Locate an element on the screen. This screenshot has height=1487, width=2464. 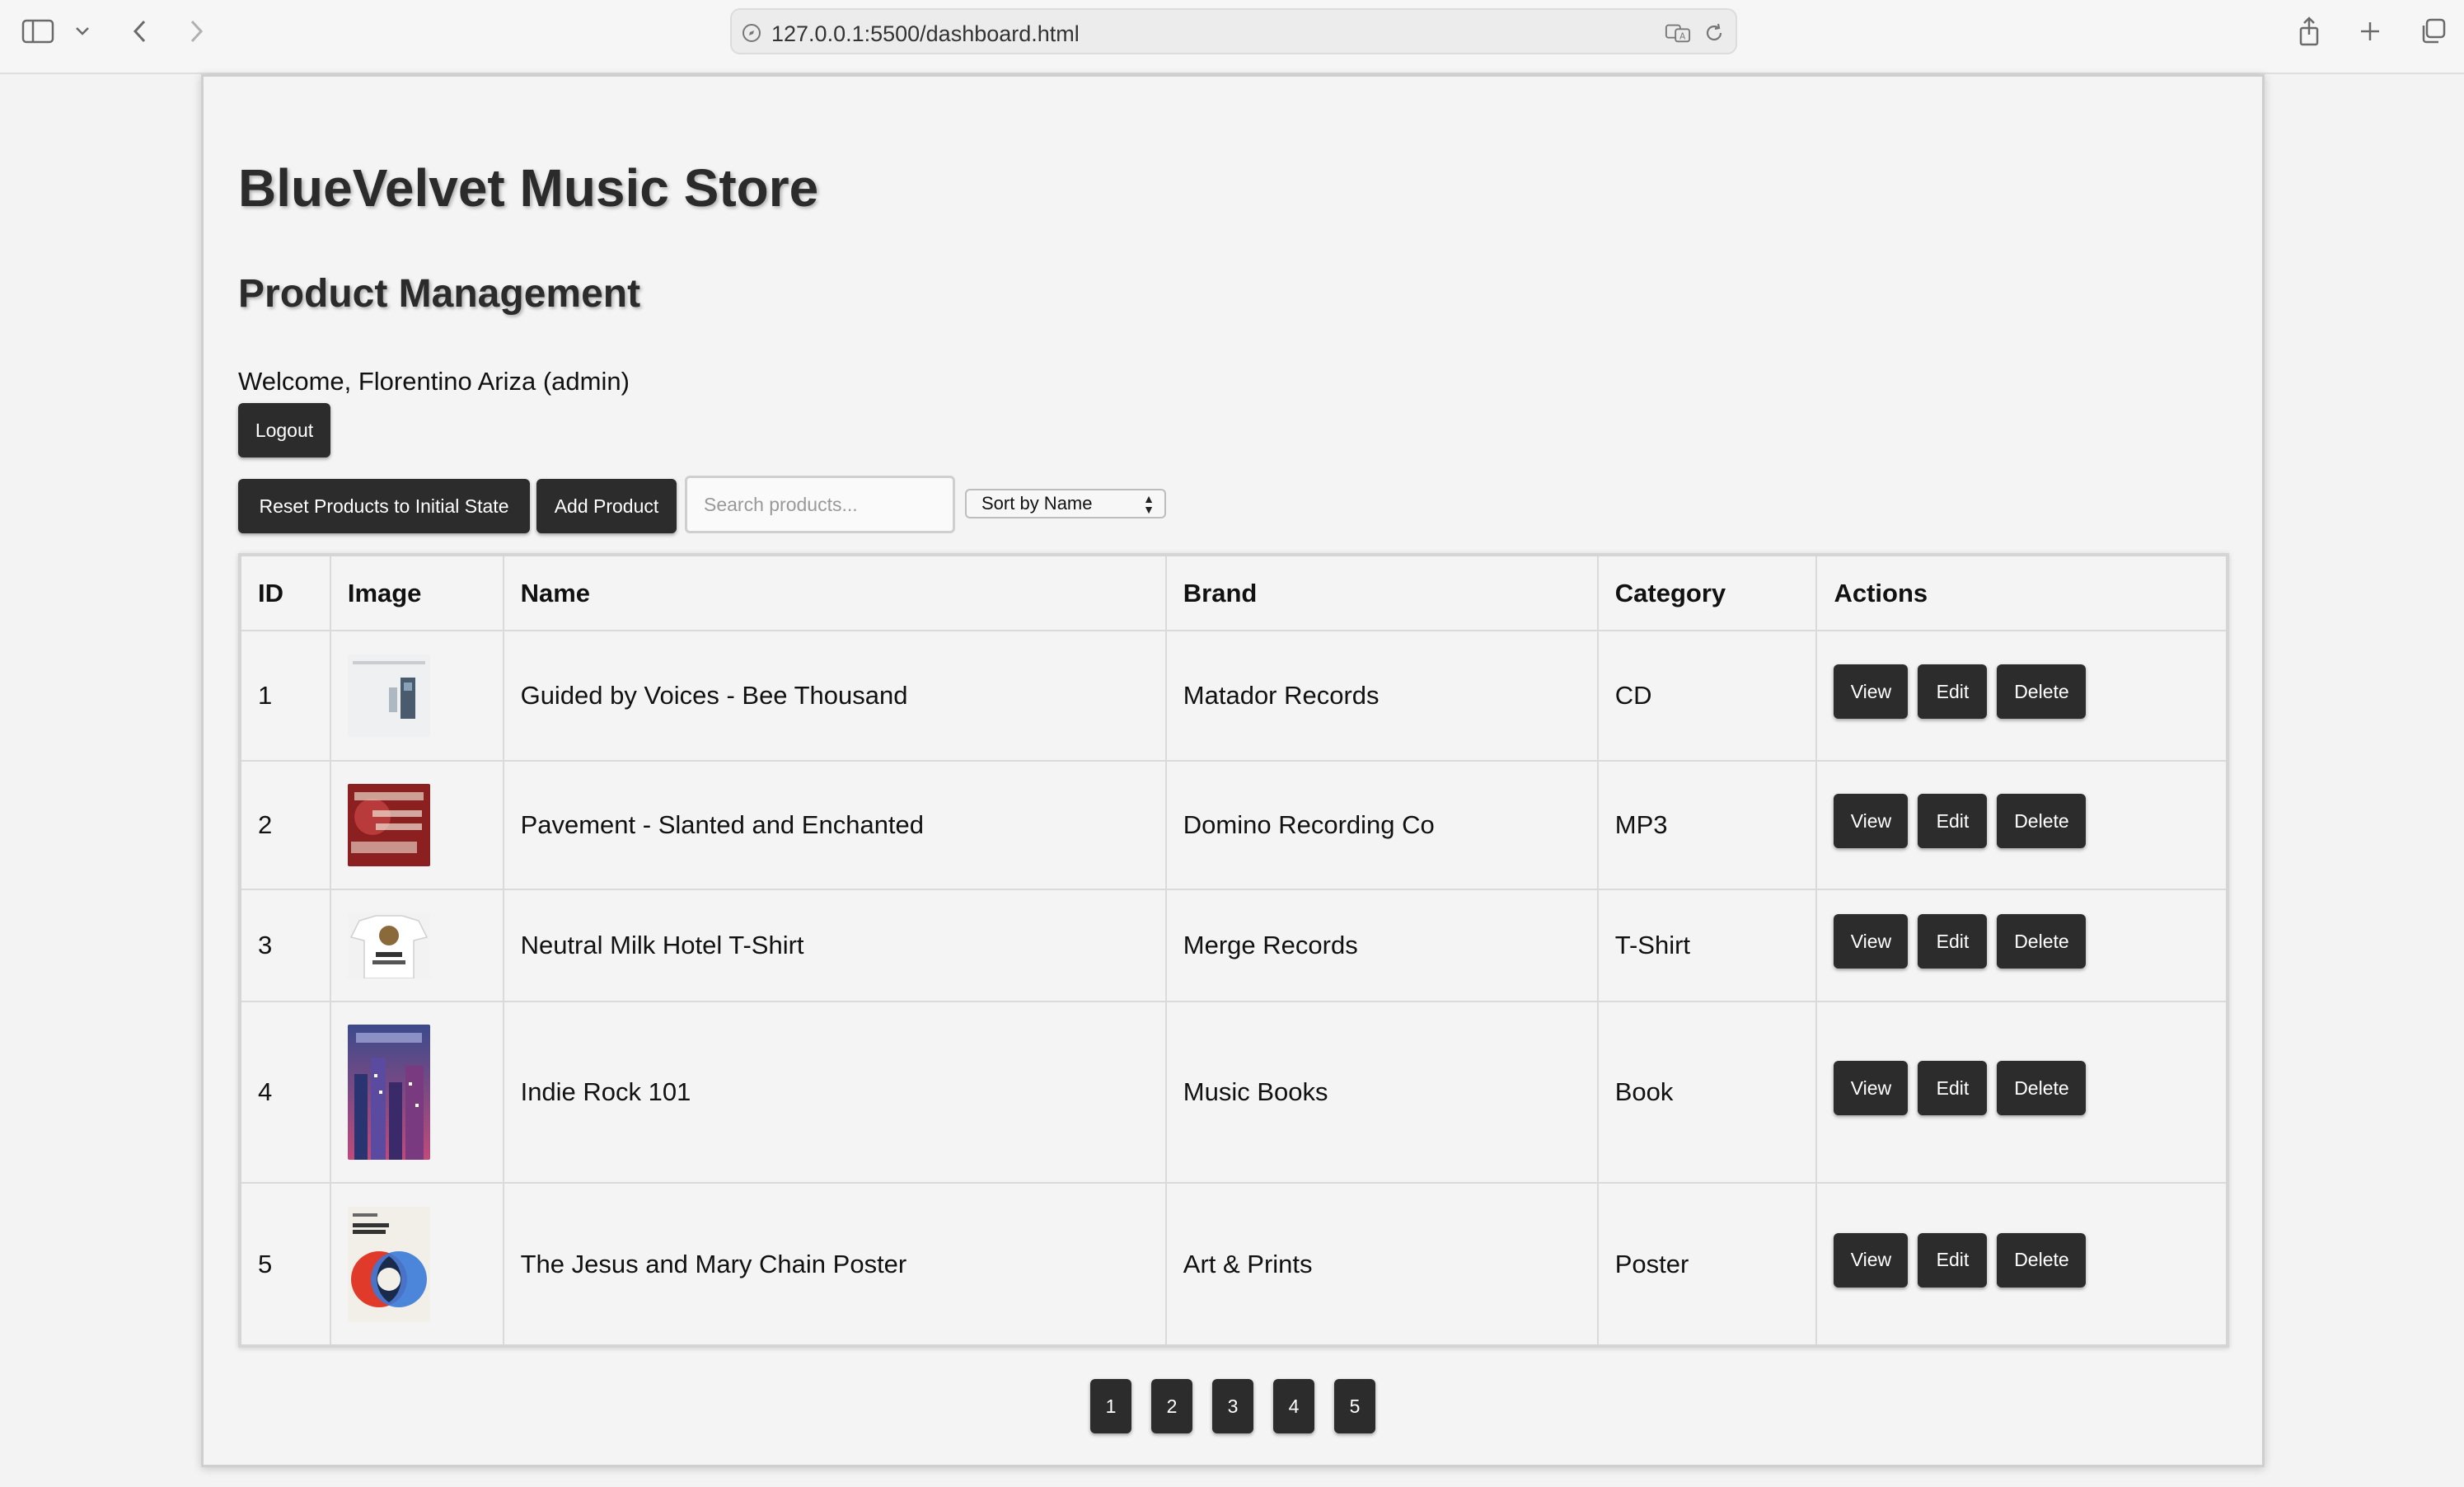
select-arrows-icon: ▲ ▼ is located at coordinates (1149, 504).